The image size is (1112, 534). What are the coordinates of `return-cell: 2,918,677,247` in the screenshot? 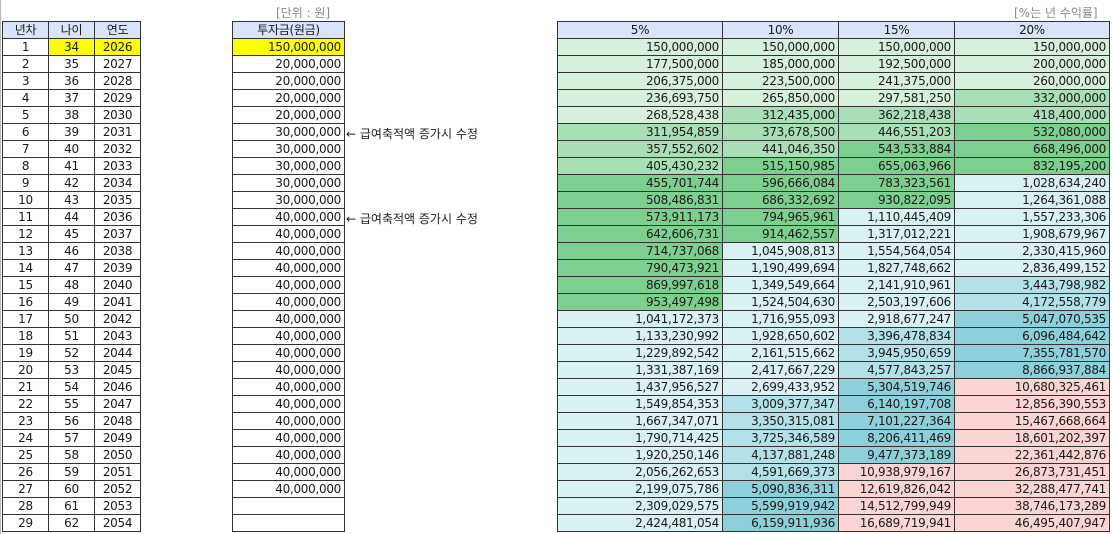 It's located at (896, 319).